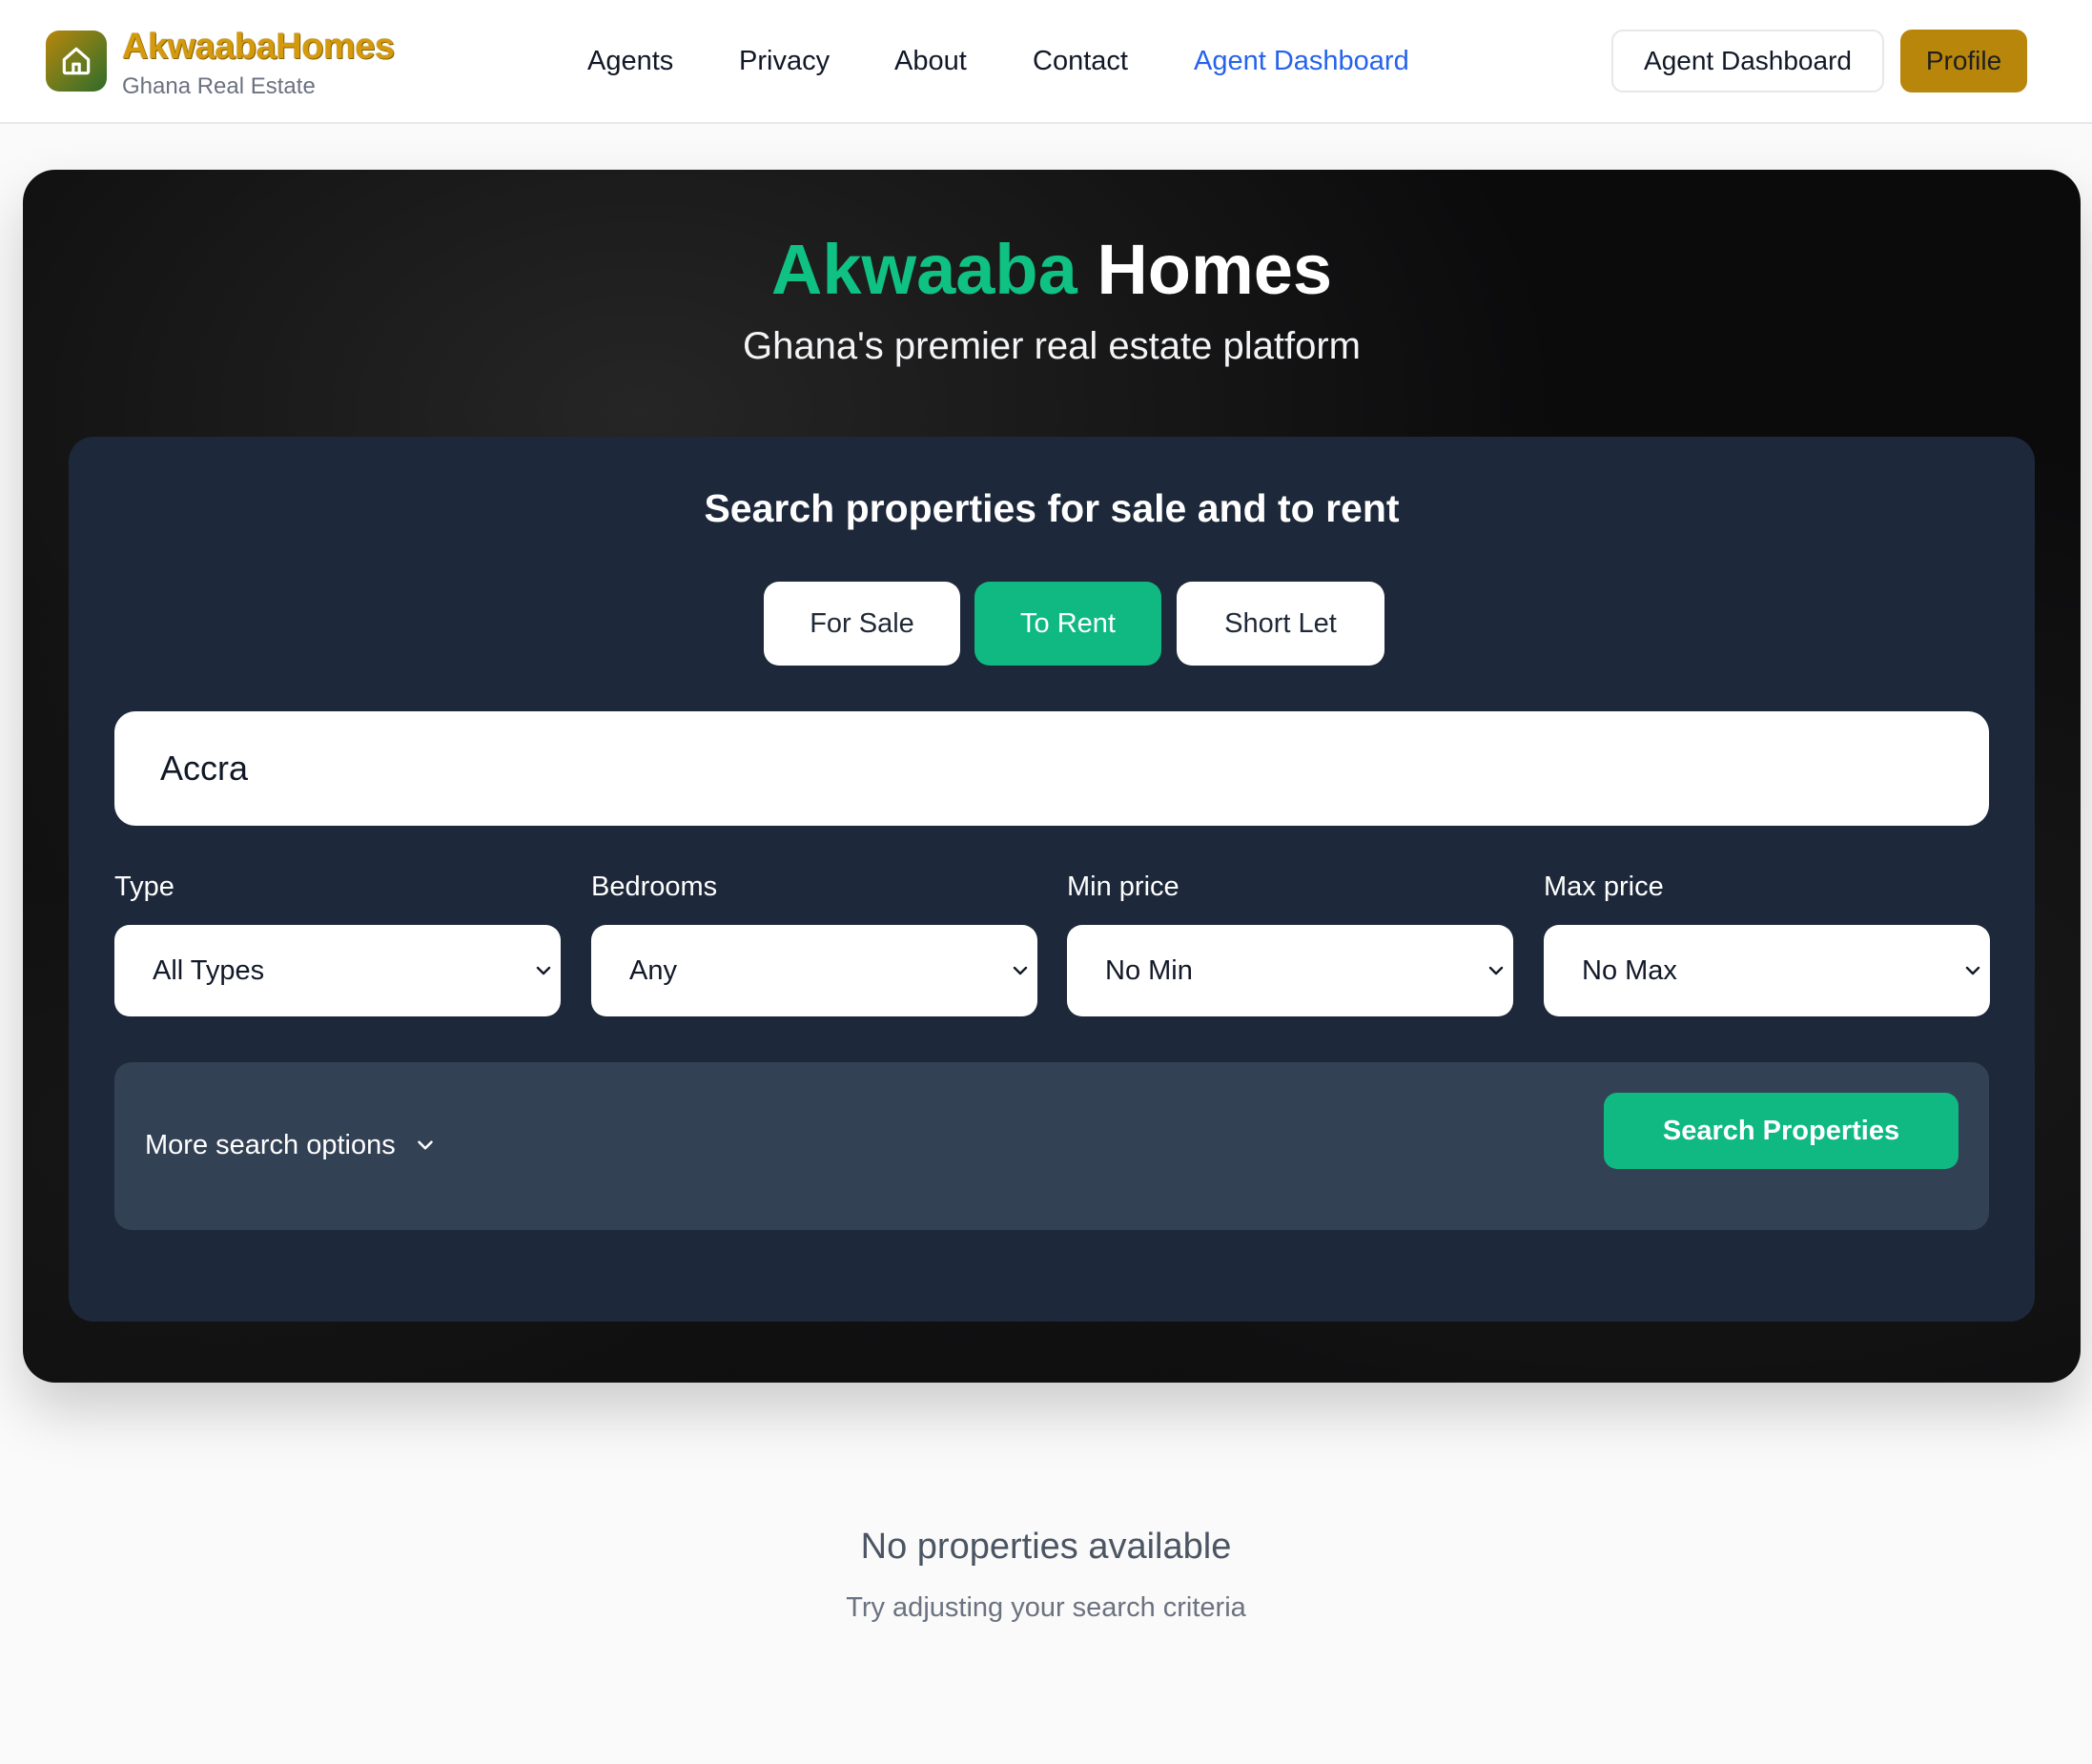 The height and width of the screenshot is (1764, 2092). What do you see at coordinates (1747, 61) in the screenshot?
I see `agent-dashboard-button: Agent Dashboard` at bounding box center [1747, 61].